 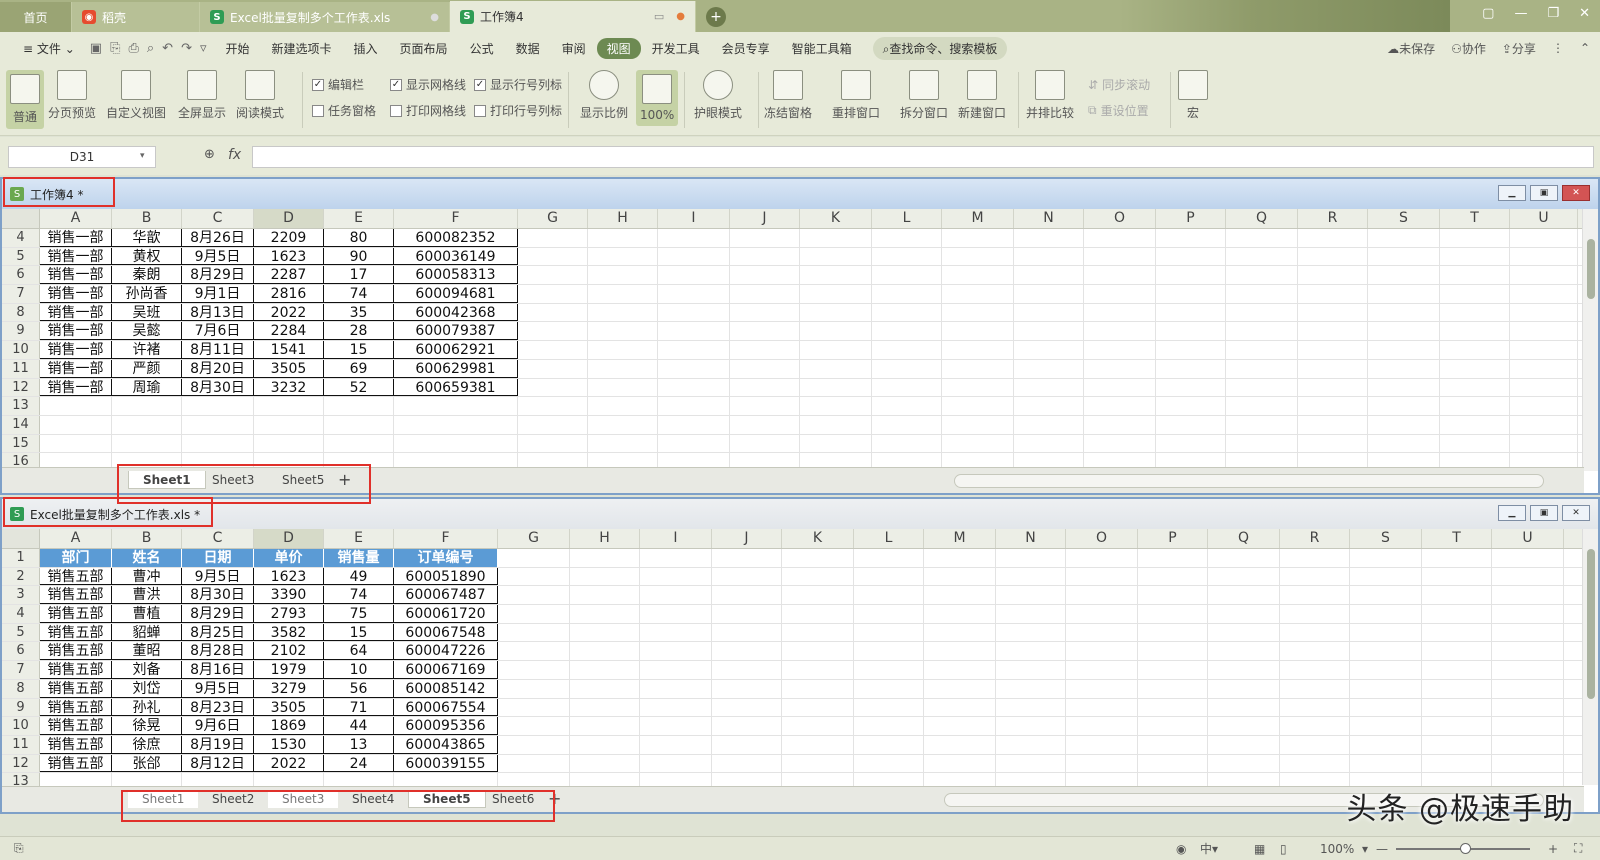 What do you see at coordinates (446, 538) in the screenshot?
I see `column-header-f: F` at bounding box center [446, 538].